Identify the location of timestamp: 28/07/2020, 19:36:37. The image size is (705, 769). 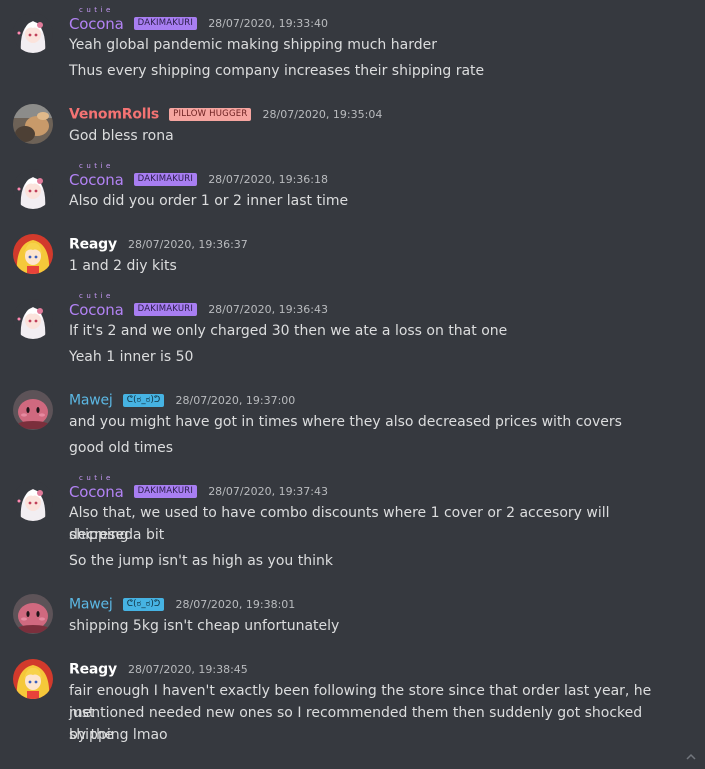
(187, 244).